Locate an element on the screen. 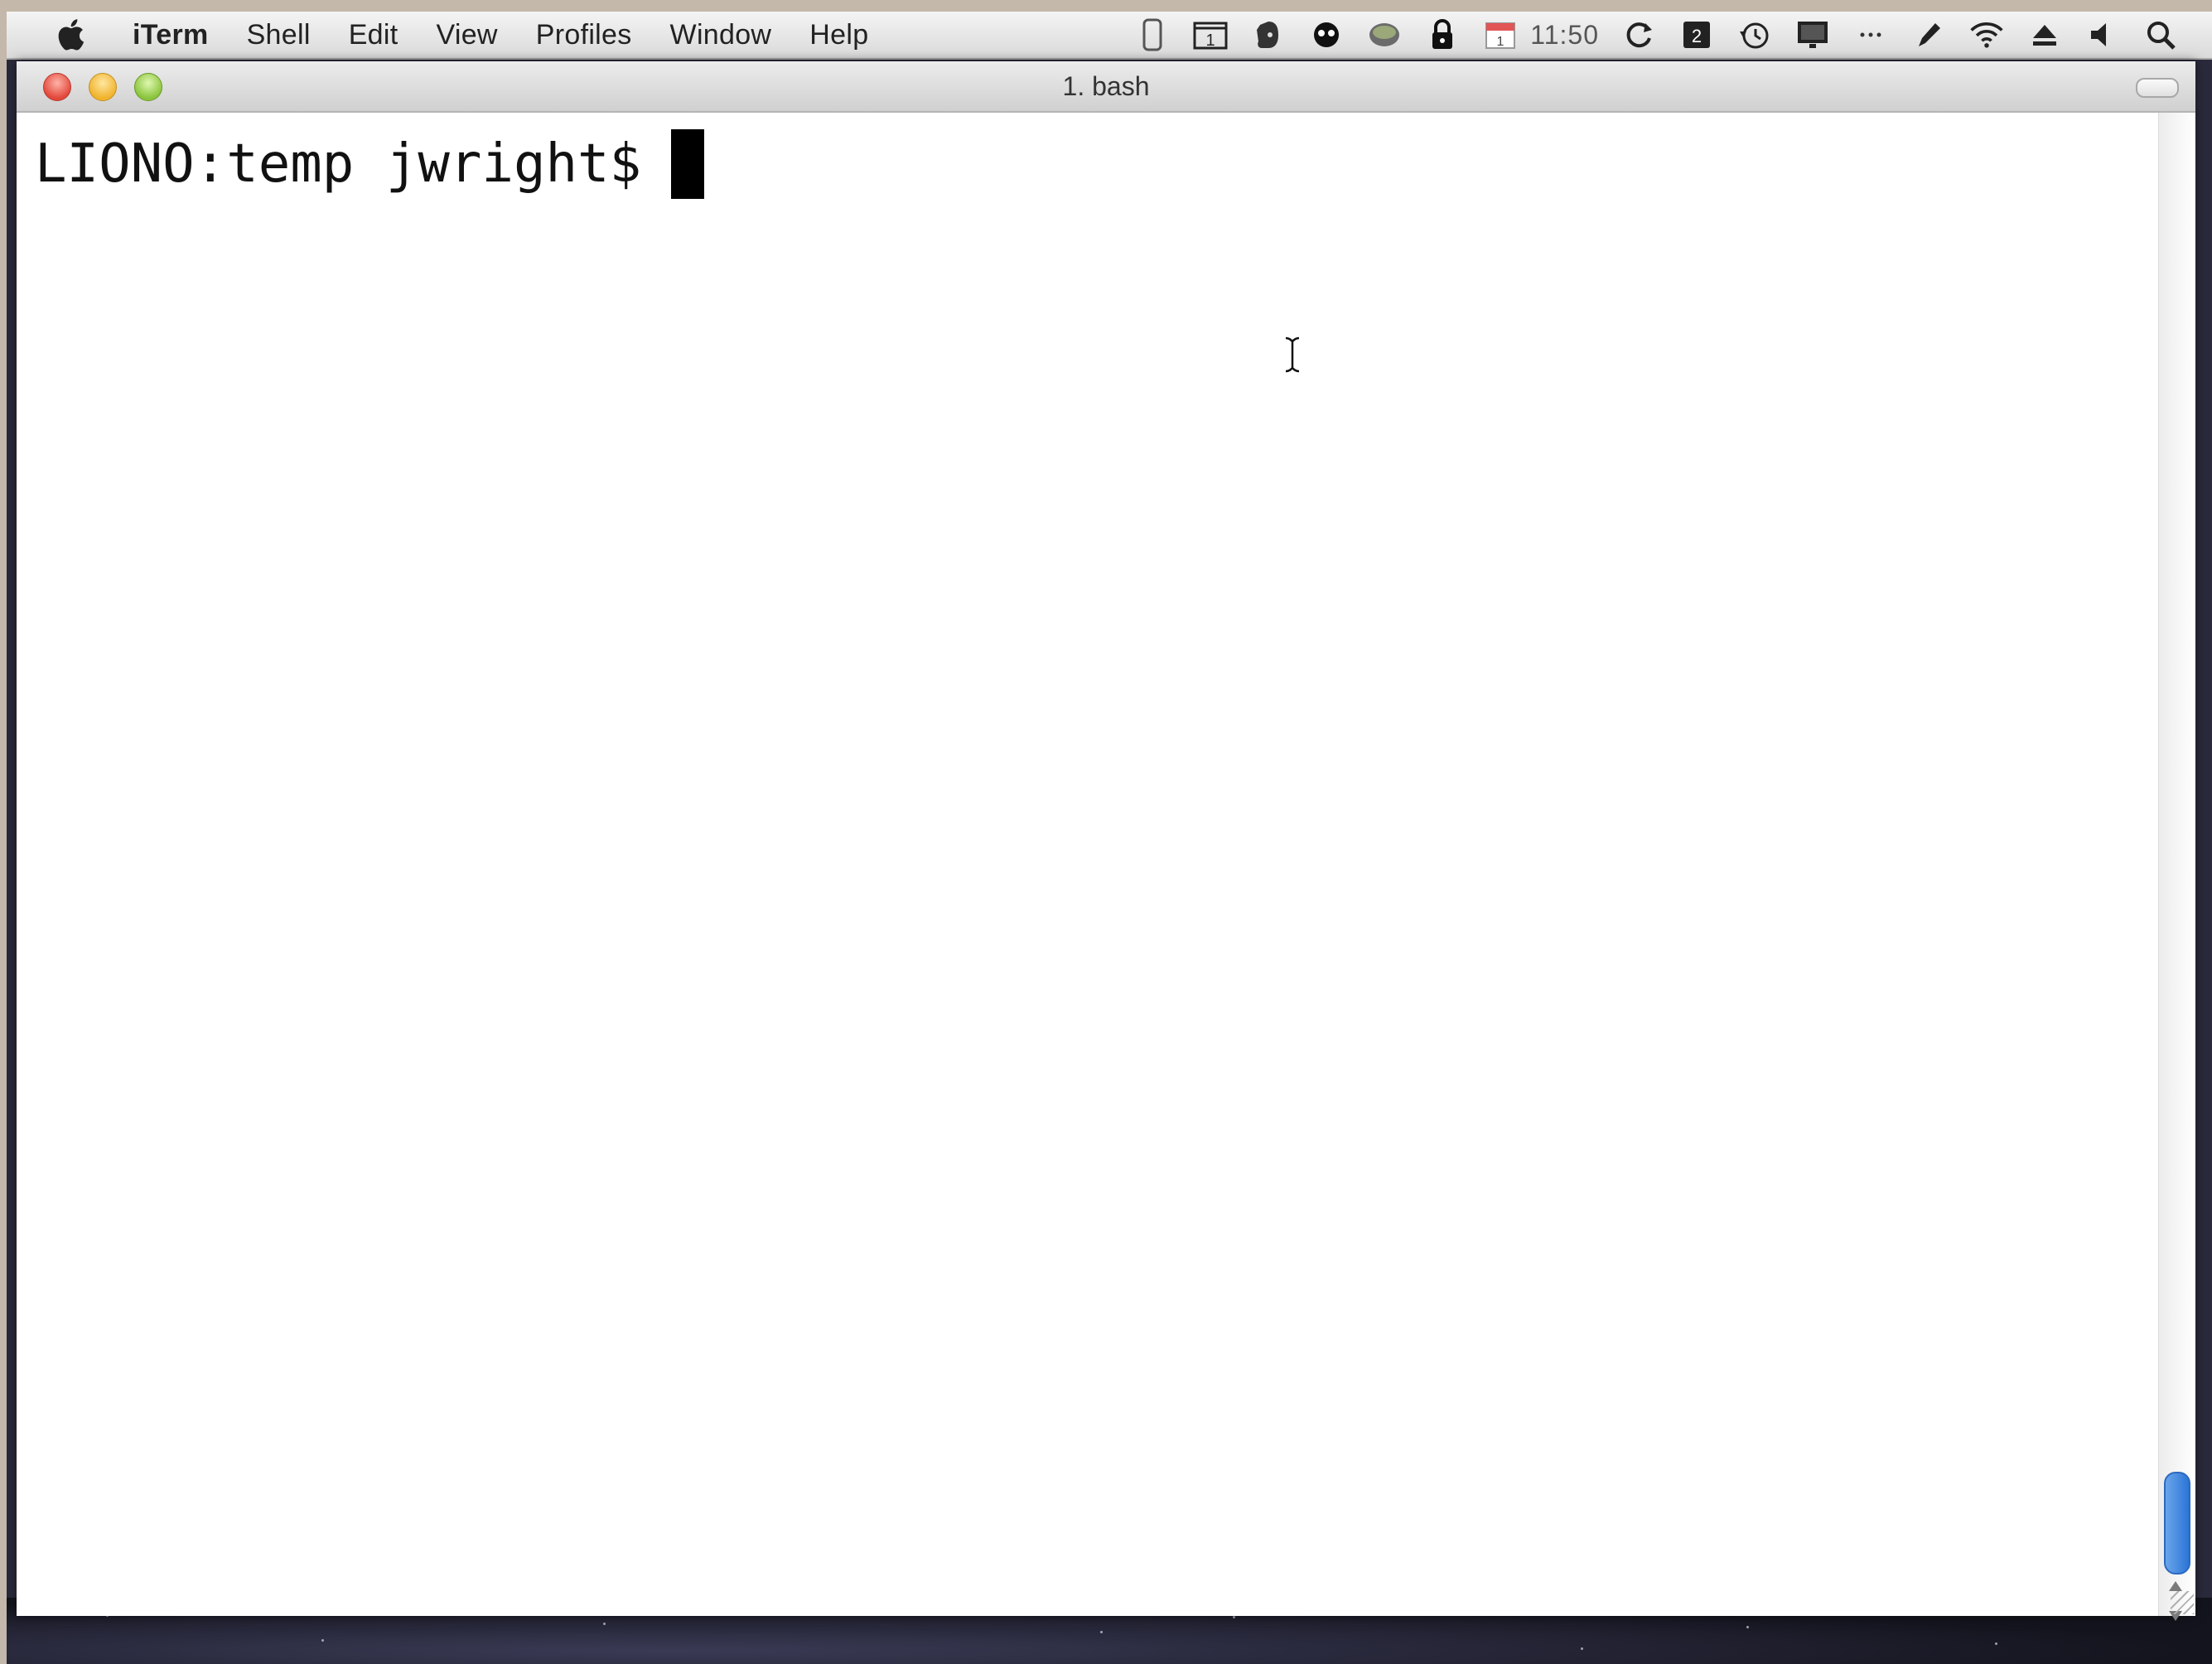 The image size is (2212, 1664). window-titlebar: 1. bash is located at coordinates (1106, 87).